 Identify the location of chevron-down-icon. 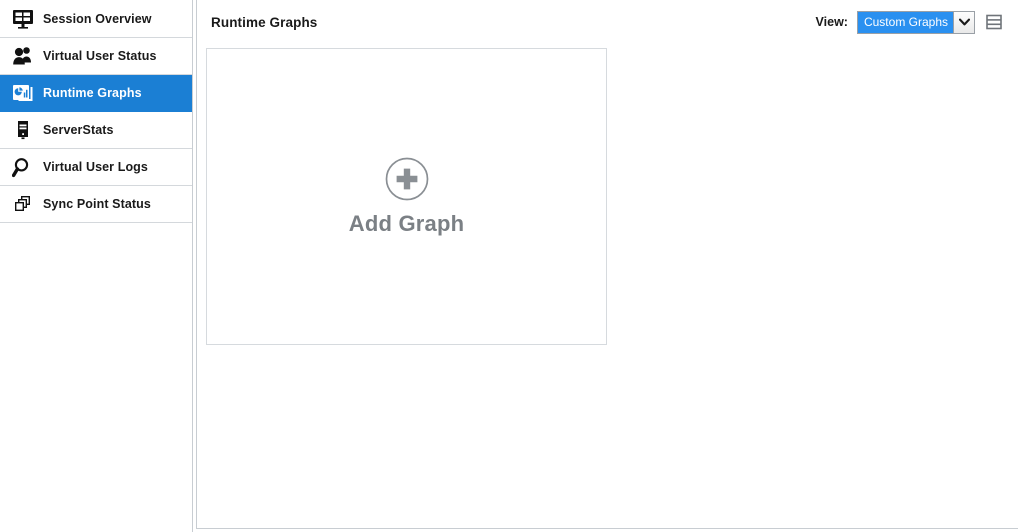
(963, 22).